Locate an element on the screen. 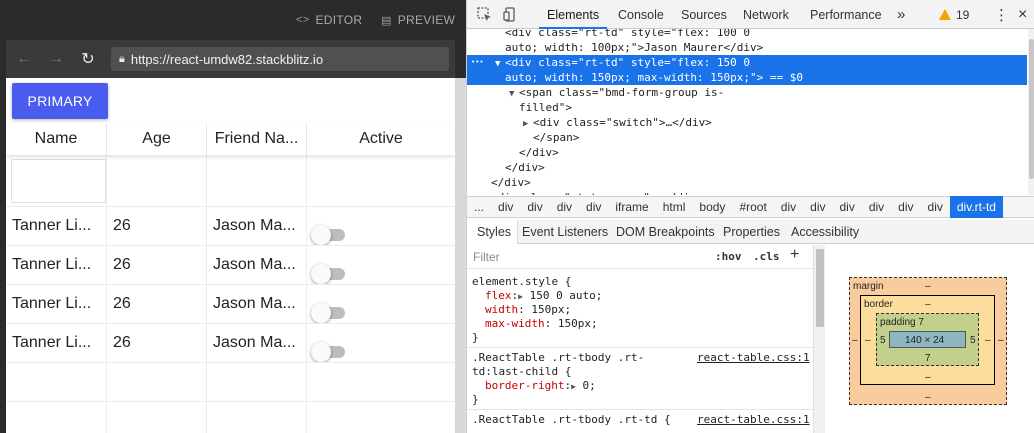 The height and width of the screenshot is (433, 1034). primary-button: PRIMARY is located at coordinates (60, 101).